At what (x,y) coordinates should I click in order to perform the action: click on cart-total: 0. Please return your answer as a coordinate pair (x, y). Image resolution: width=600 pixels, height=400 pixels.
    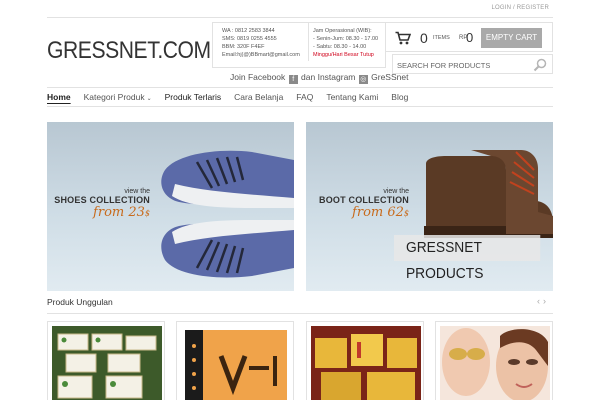
    Looking at the image, I should click on (470, 37).